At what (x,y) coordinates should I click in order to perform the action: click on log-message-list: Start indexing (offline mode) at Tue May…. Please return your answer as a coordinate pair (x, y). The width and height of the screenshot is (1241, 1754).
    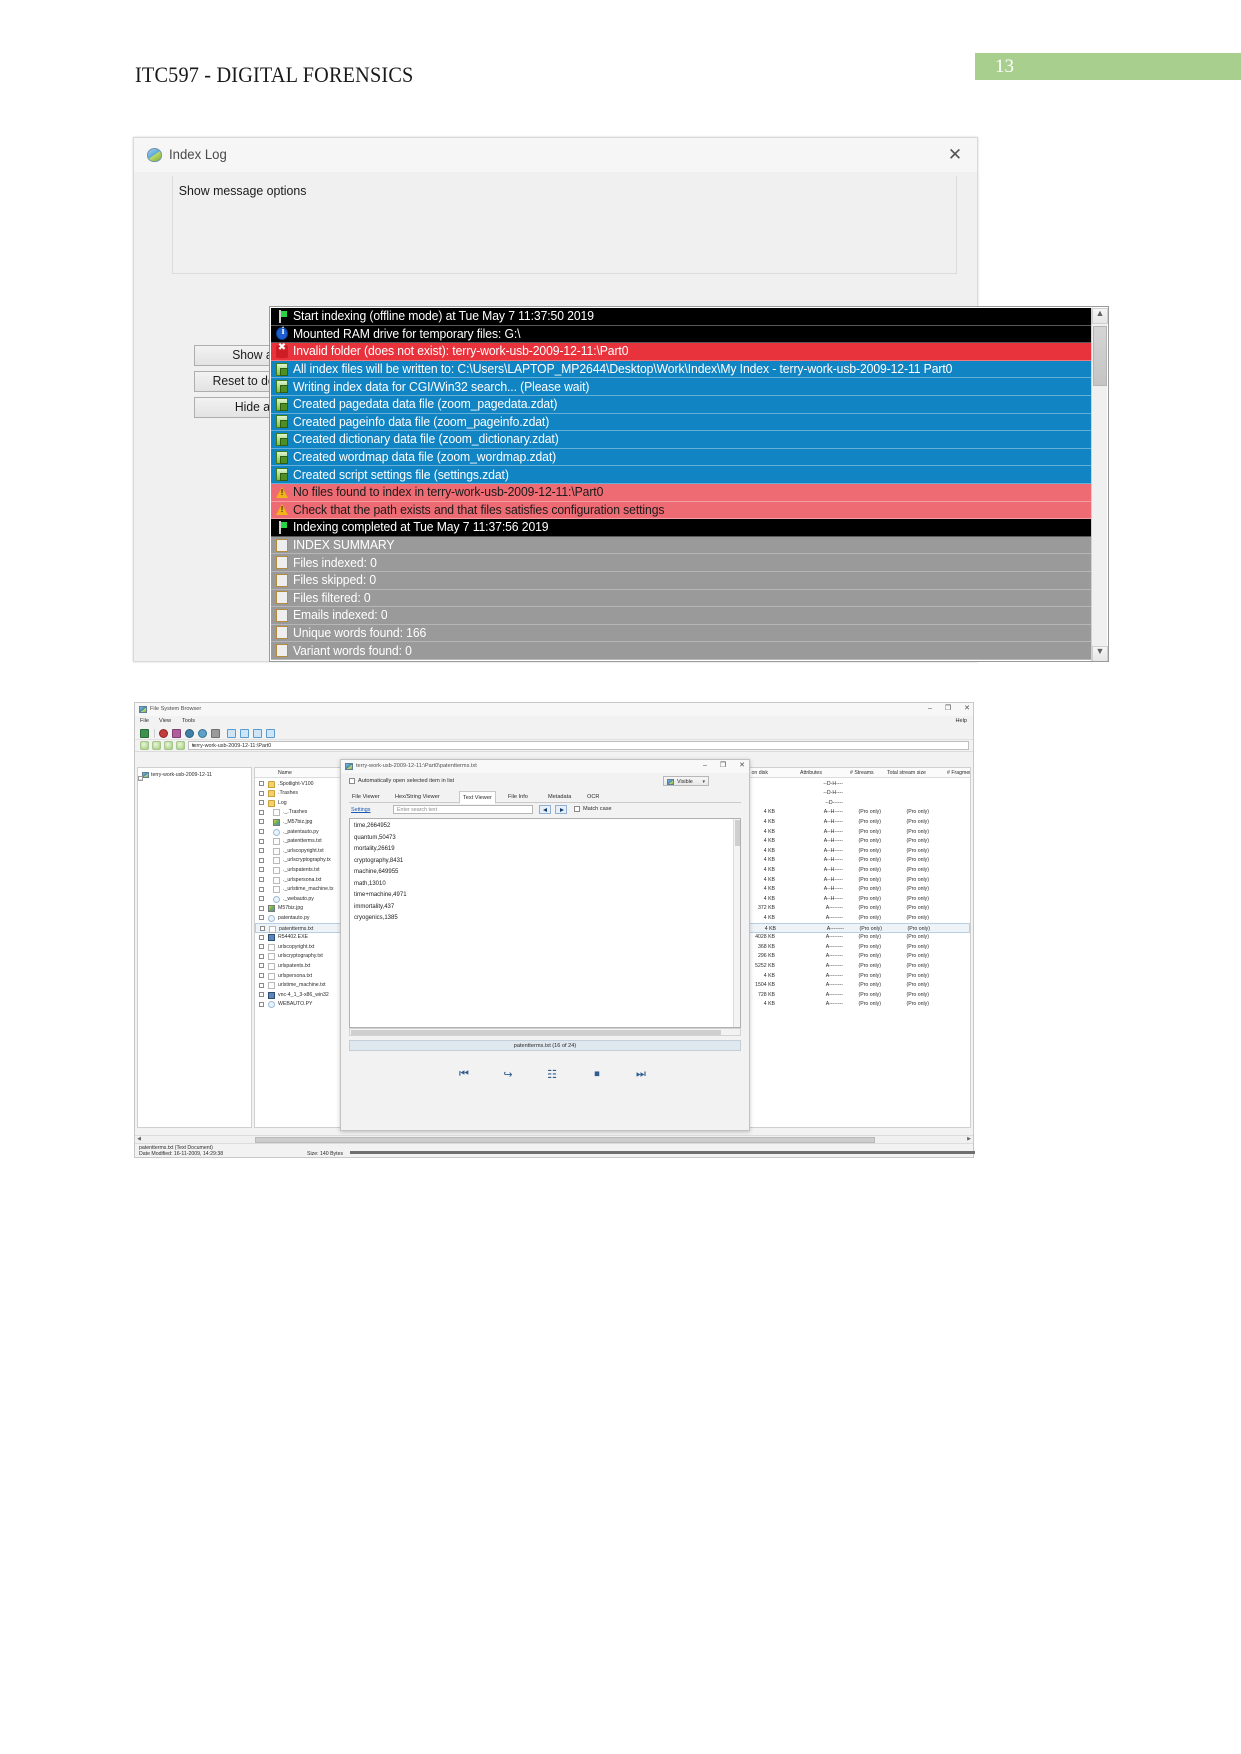
    Looking at the image, I should click on (689, 484).